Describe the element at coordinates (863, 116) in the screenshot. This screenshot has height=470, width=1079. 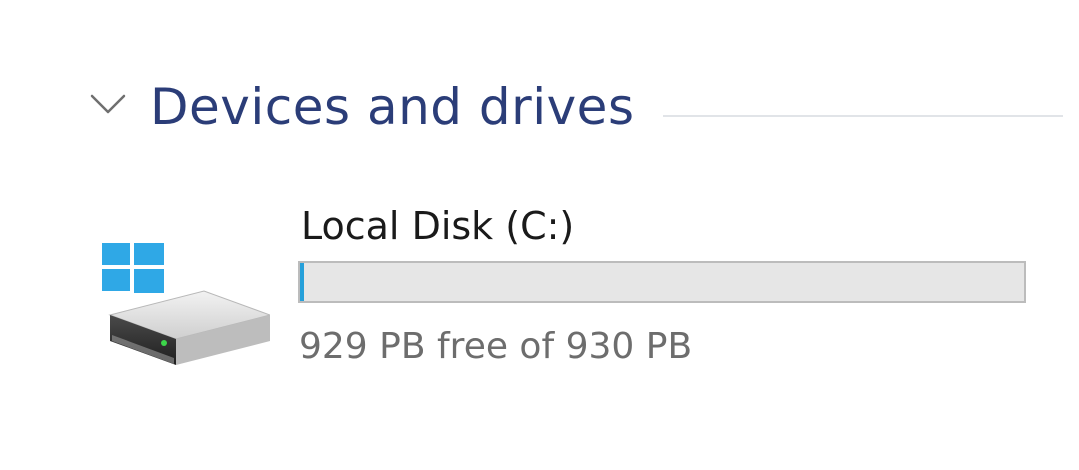
I see `group-divider` at that location.